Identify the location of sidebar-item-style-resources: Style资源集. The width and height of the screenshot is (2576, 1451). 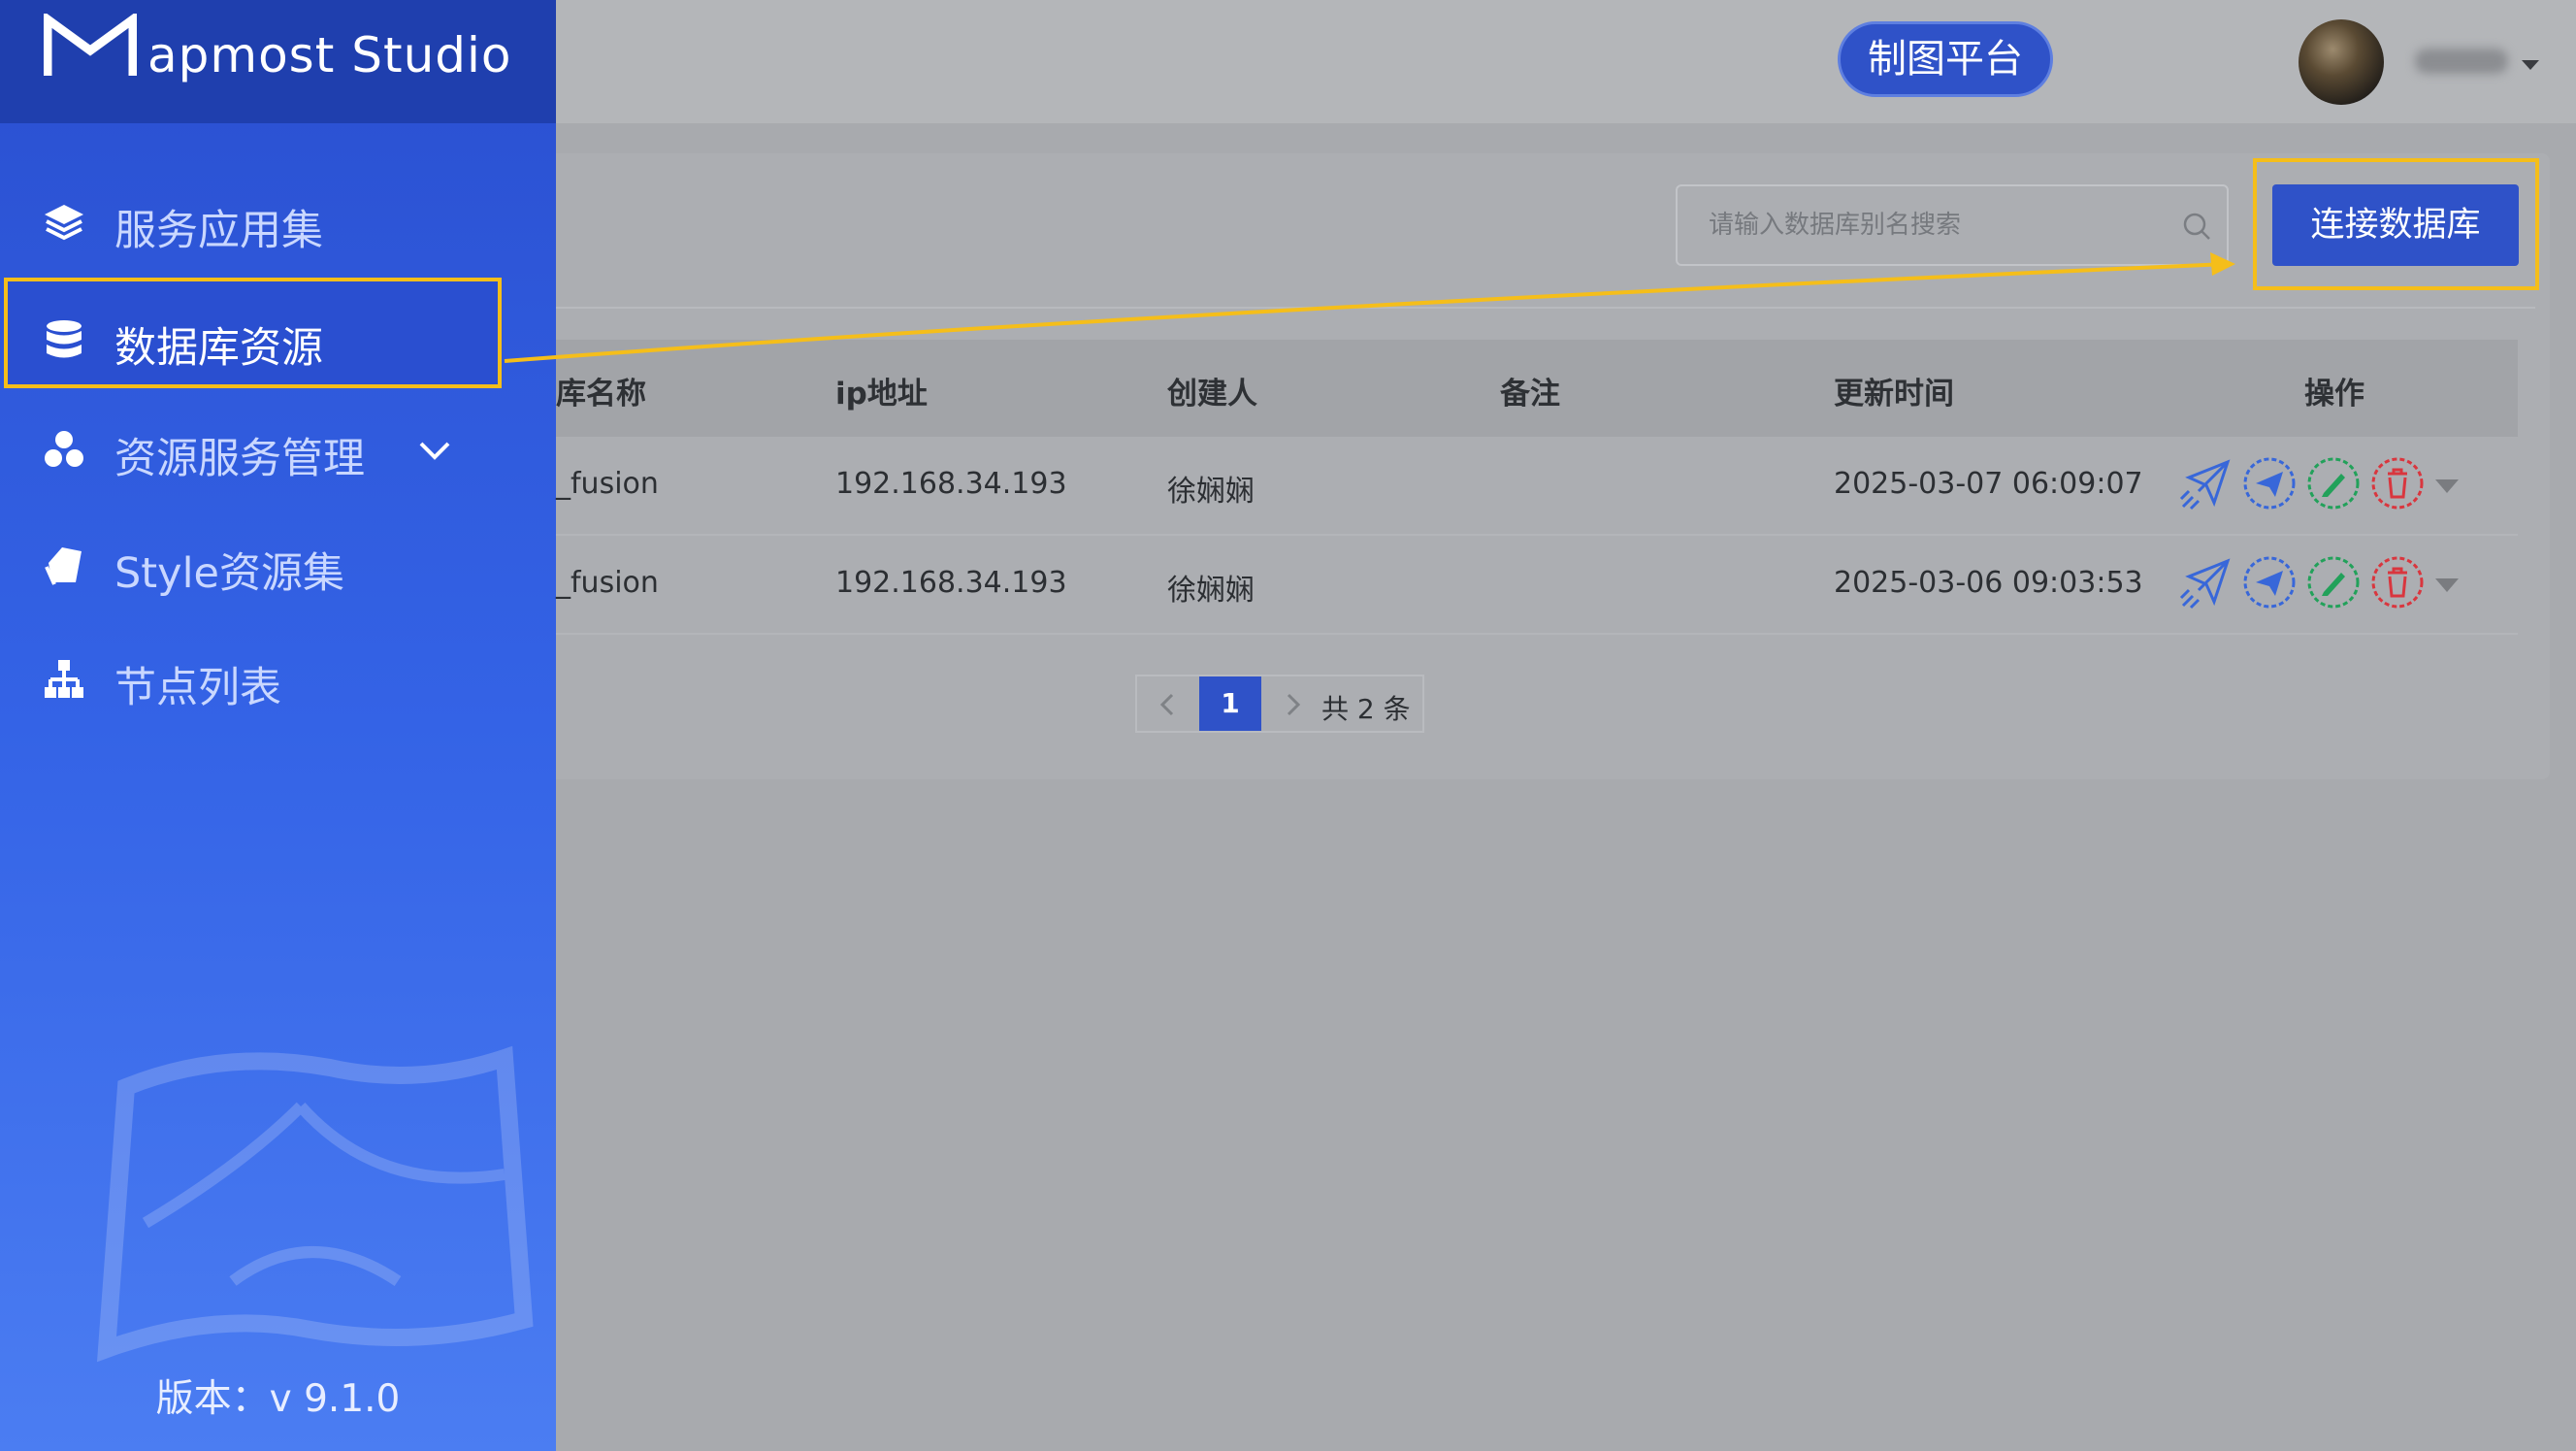
(278, 565).